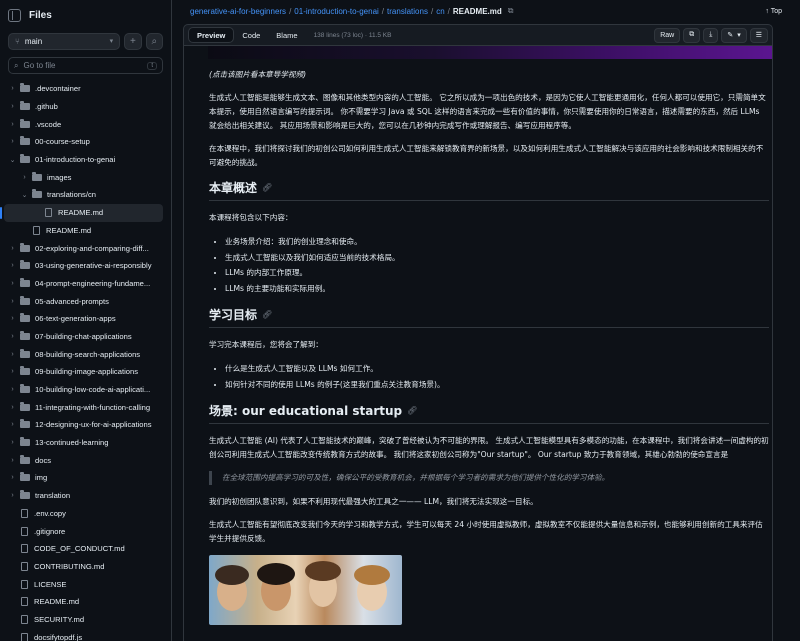 The image size is (800, 641). Describe the element at coordinates (85, 65) in the screenshot. I see `go-to-file-input: ⌕ Go to file t` at that location.